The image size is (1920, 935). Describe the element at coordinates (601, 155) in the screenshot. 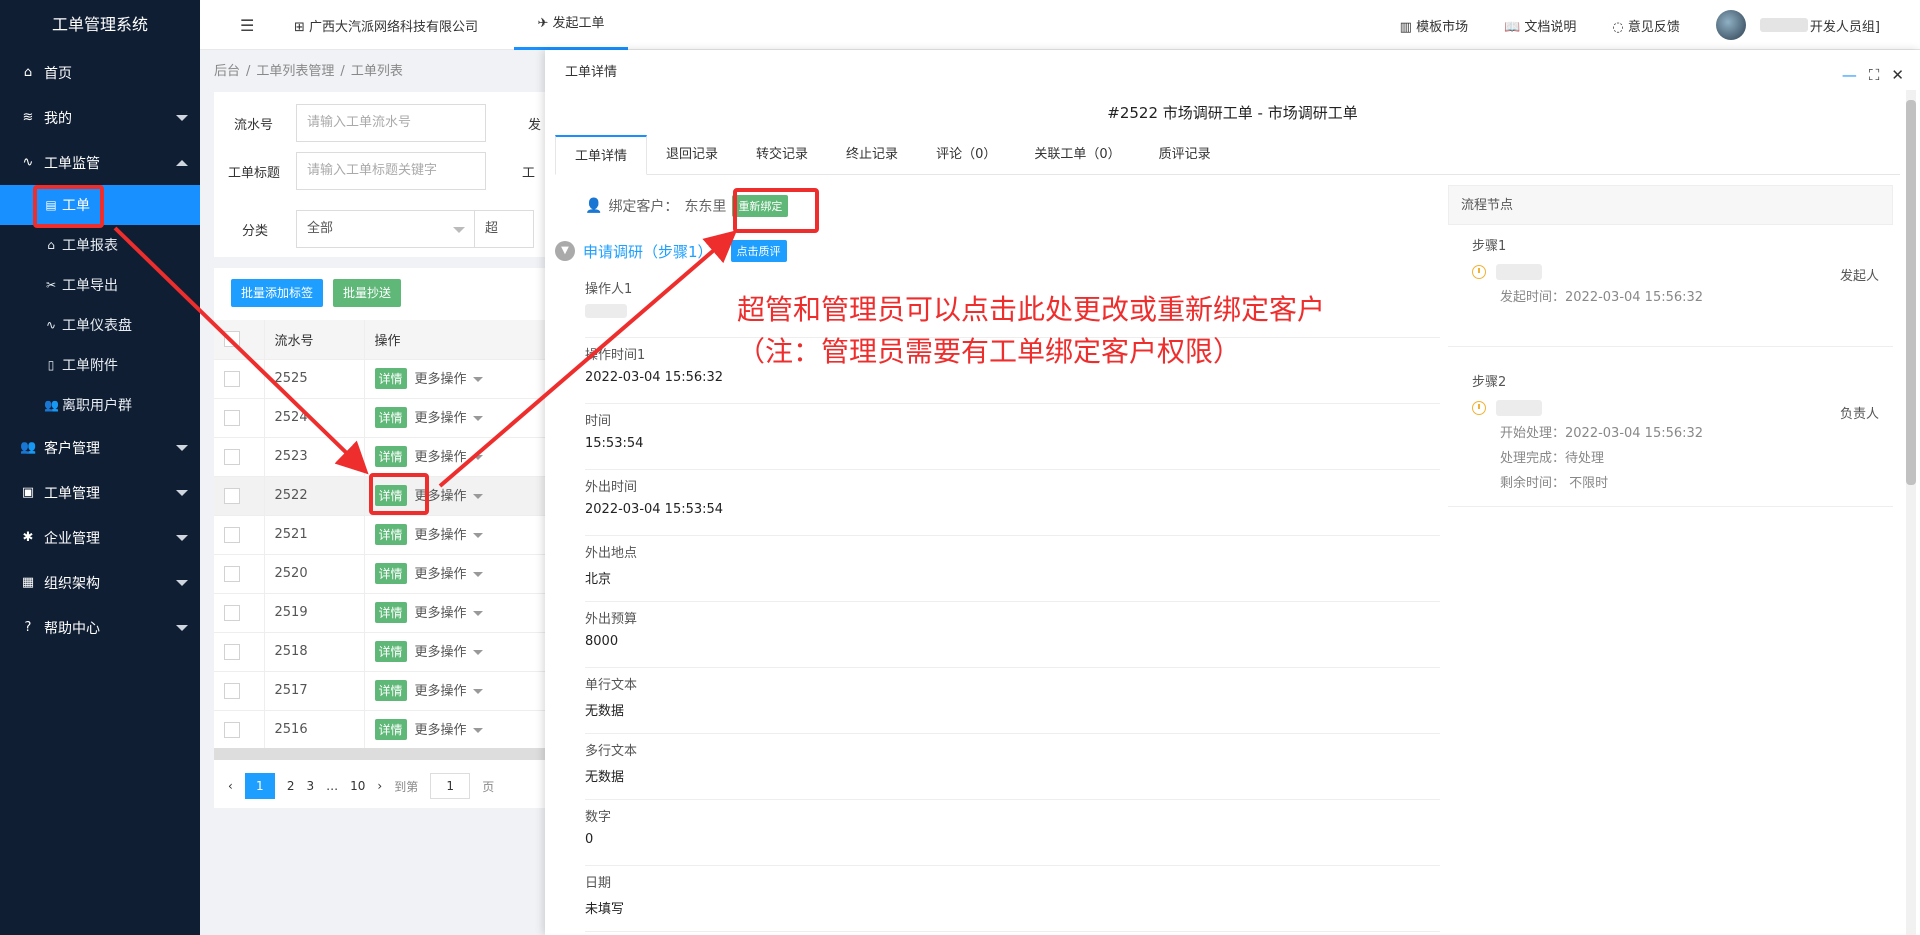

I see `tab-detail: 工单详情` at that location.